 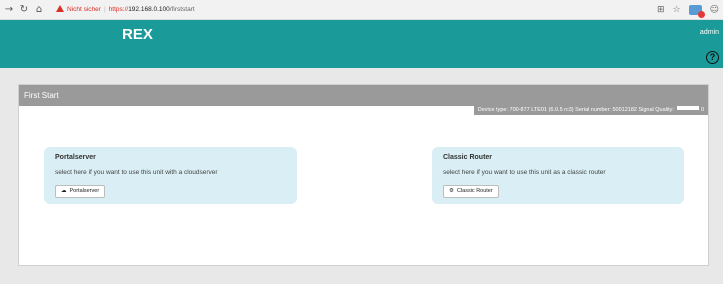 I want to click on cogs-icon: ⚙, so click(x=451, y=191).